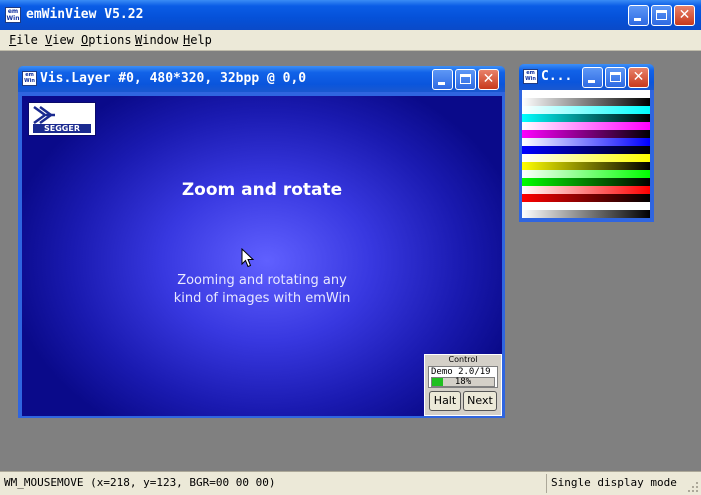  What do you see at coordinates (693, 487) in the screenshot?
I see `resize-grip-icon` at bounding box center [693, 487].